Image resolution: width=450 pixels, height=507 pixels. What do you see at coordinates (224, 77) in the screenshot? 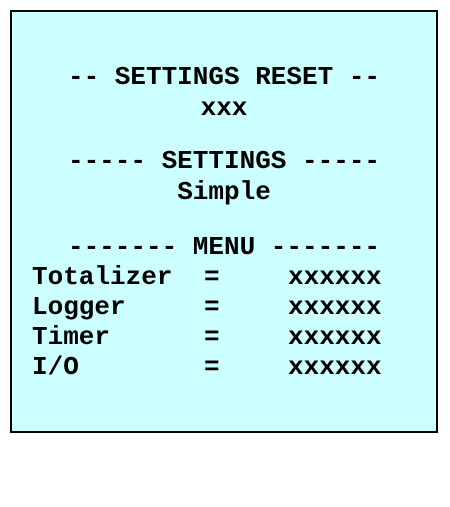
I see `settings-reset-header: -- SETTINGS RESET --` at bounding box center [224, 77].